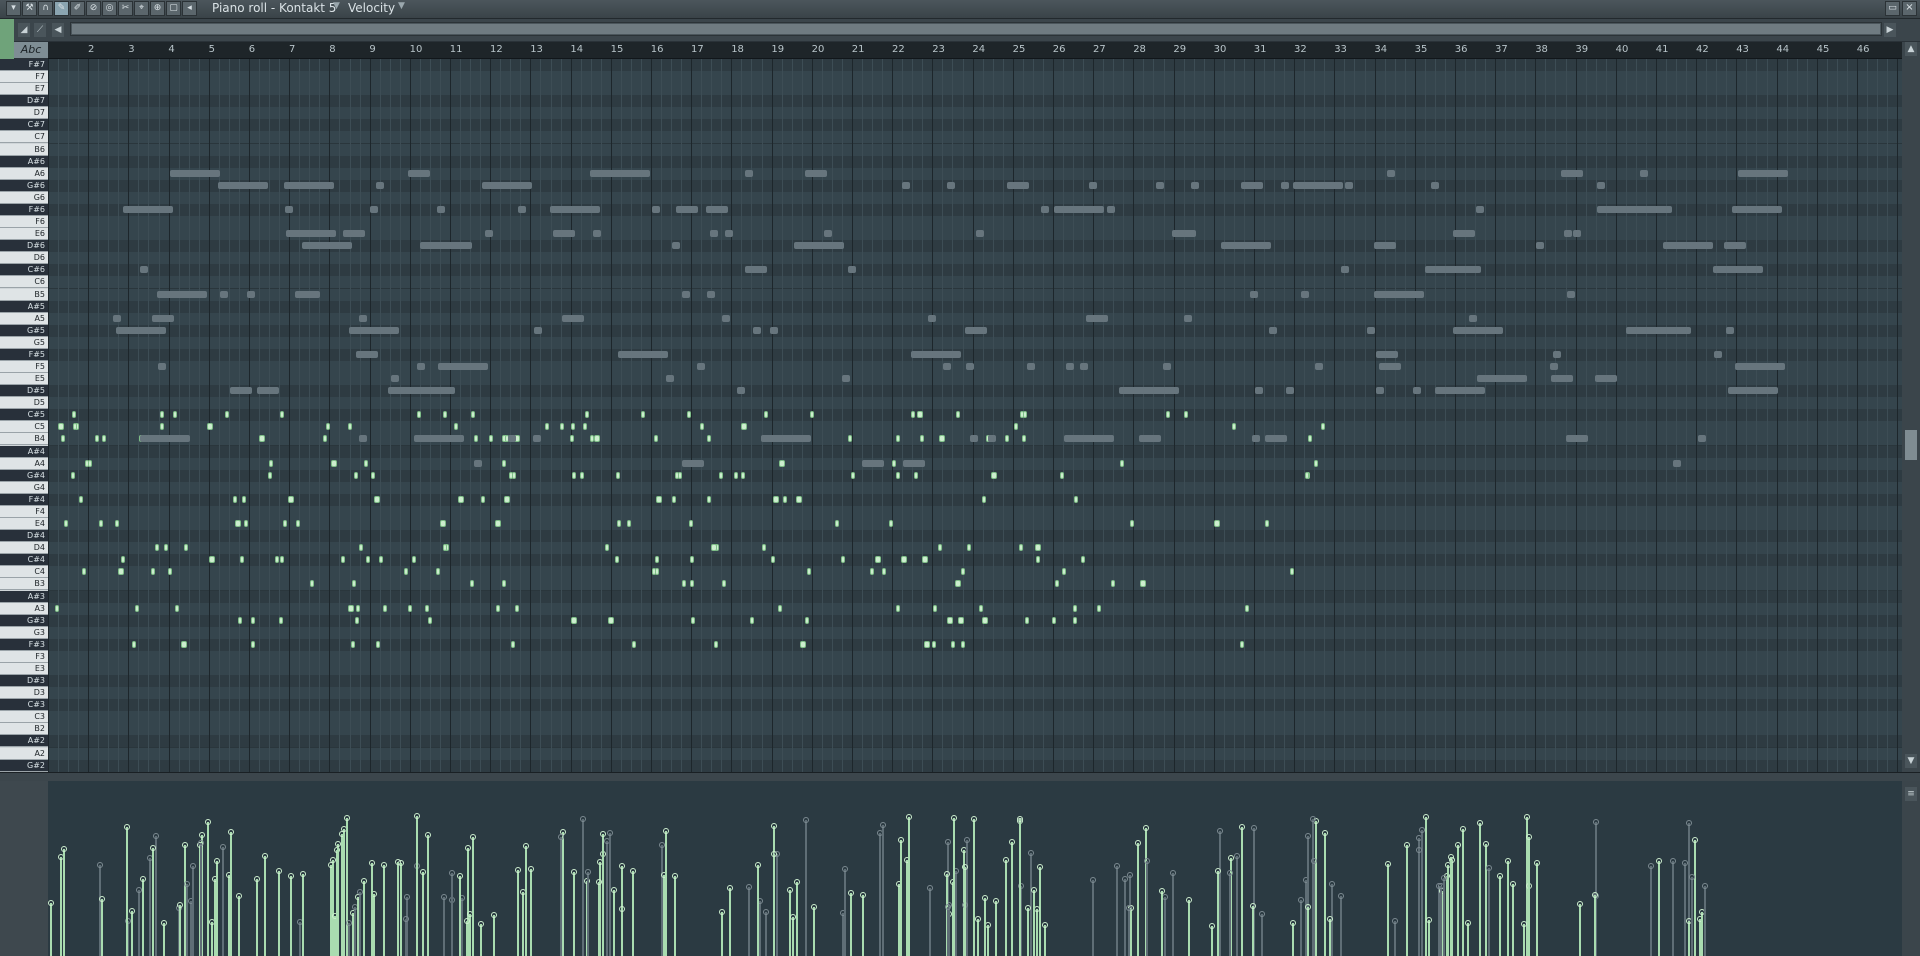 The width and height of the screenshot is (1920, 956). What do you see at coordinates (24, 354) in the screenshot?
I see `piano-key: F#5` at bounding box center [24, 354].